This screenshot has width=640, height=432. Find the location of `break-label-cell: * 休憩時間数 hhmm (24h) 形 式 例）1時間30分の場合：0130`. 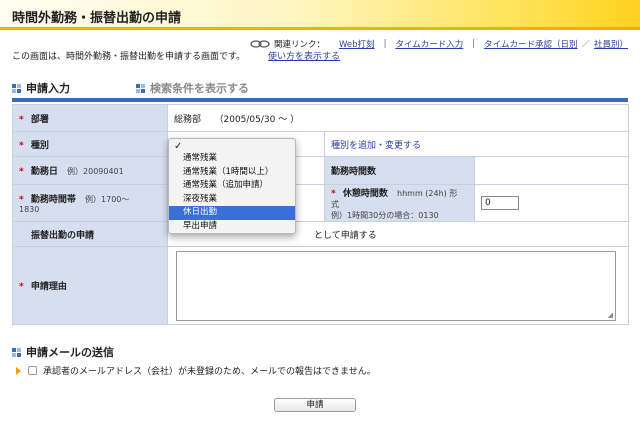

break-label-cell: * 休憩時間数 hhmm (24h) 形 式 例）1時間30分の場合：0130 is located at coordinates (399, 203).